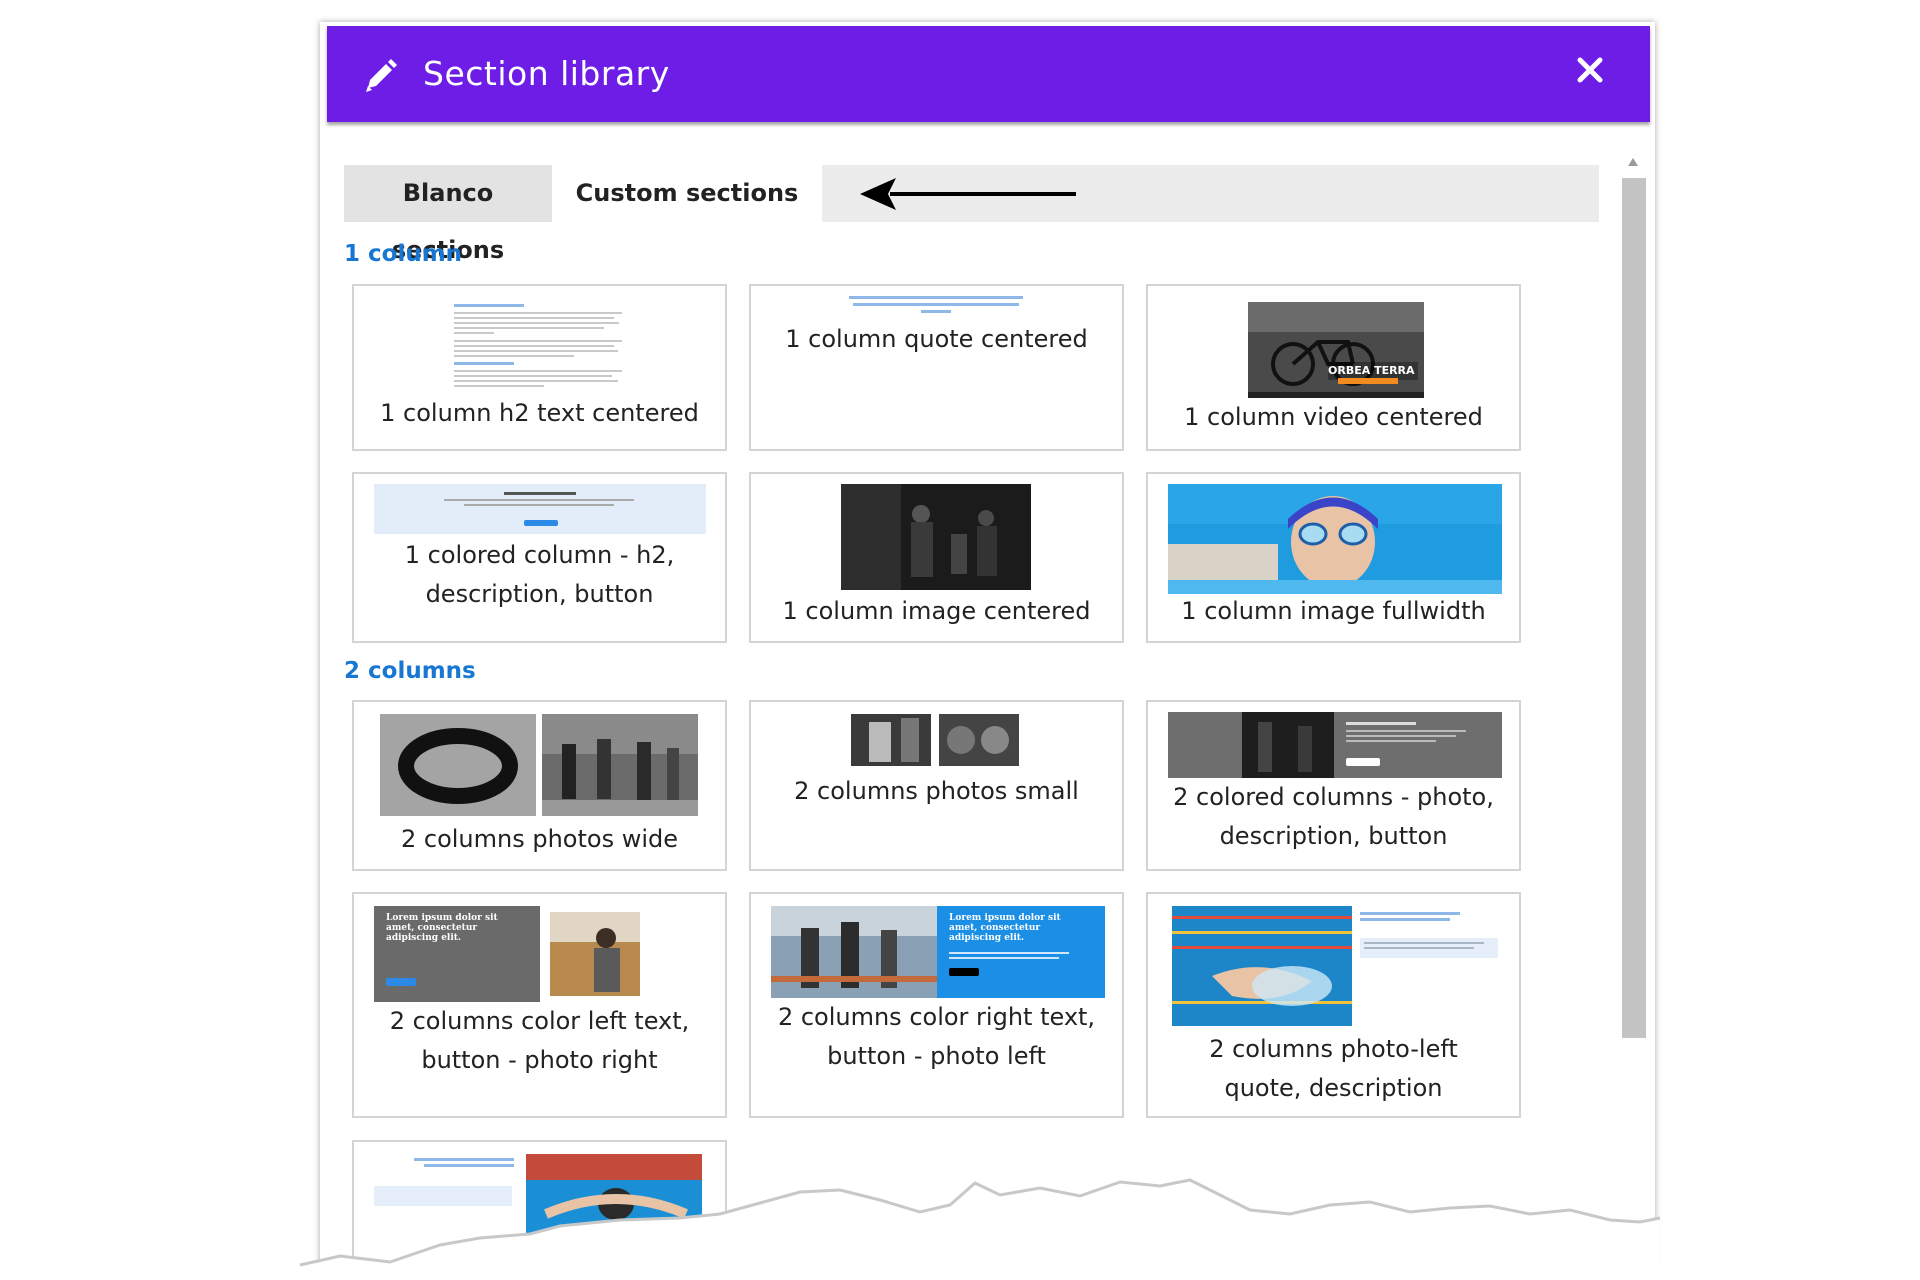 The height and width of the screenshot is (1280, 1920). What do you see at coordinates (410, 671) in the screenshot?
I see `section-heading-2-columns: 2 columns` at bounding box center [410, 671].